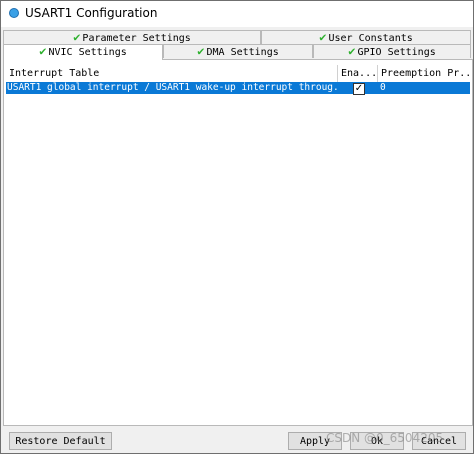 This screenshot has width=474, height=454. I want to click on tab-dma-settings: ✔ DMA Settings, so click(238, 51).